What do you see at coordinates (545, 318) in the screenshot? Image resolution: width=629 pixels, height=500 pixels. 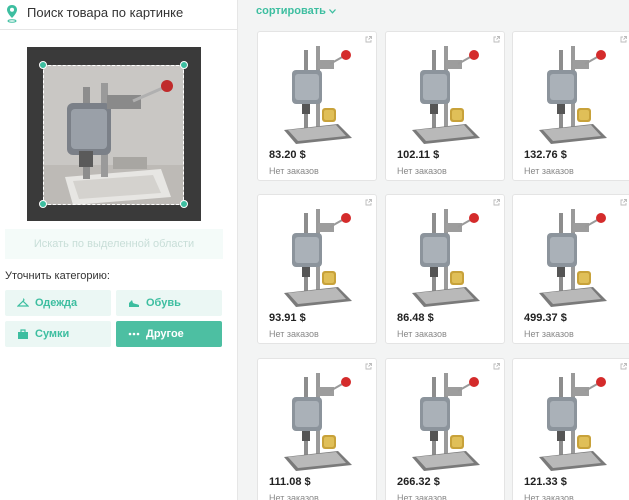 I see `product-price: 499.37 $` at bounding box center [545, 318].